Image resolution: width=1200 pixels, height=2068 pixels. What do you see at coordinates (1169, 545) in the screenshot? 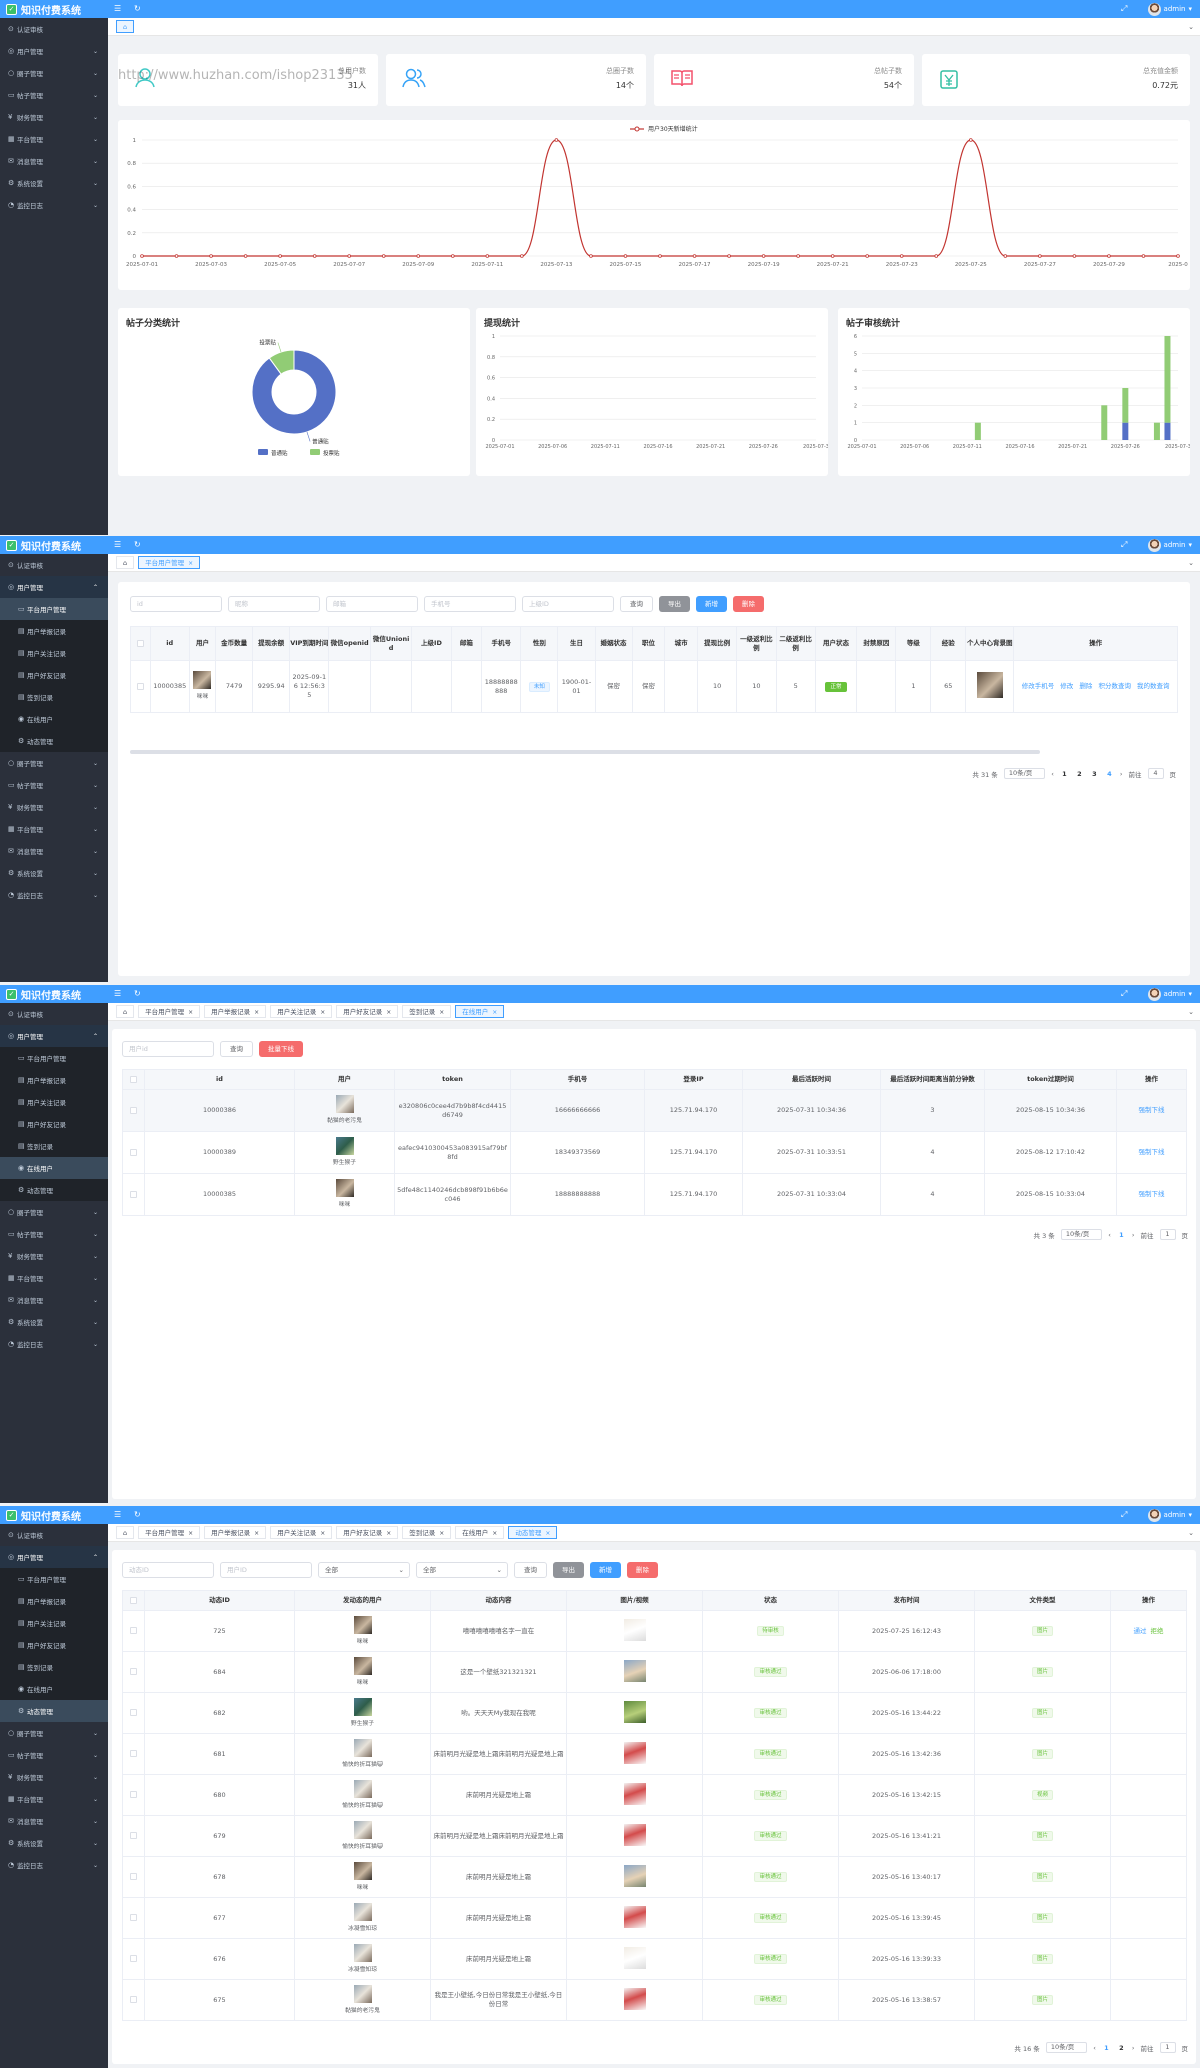
I see `user-menu: admin ▾` at bounding box center [1169, 545].